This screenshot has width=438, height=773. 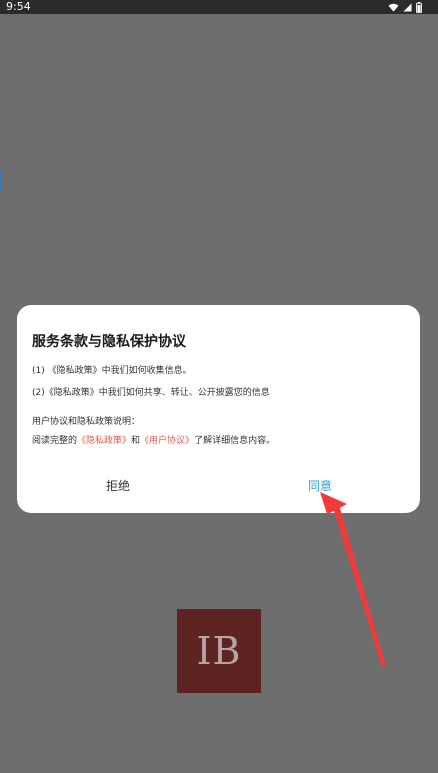 I want to click on dialog-title: 服务条款与隐私保护协议, so click(x=109, y=342).